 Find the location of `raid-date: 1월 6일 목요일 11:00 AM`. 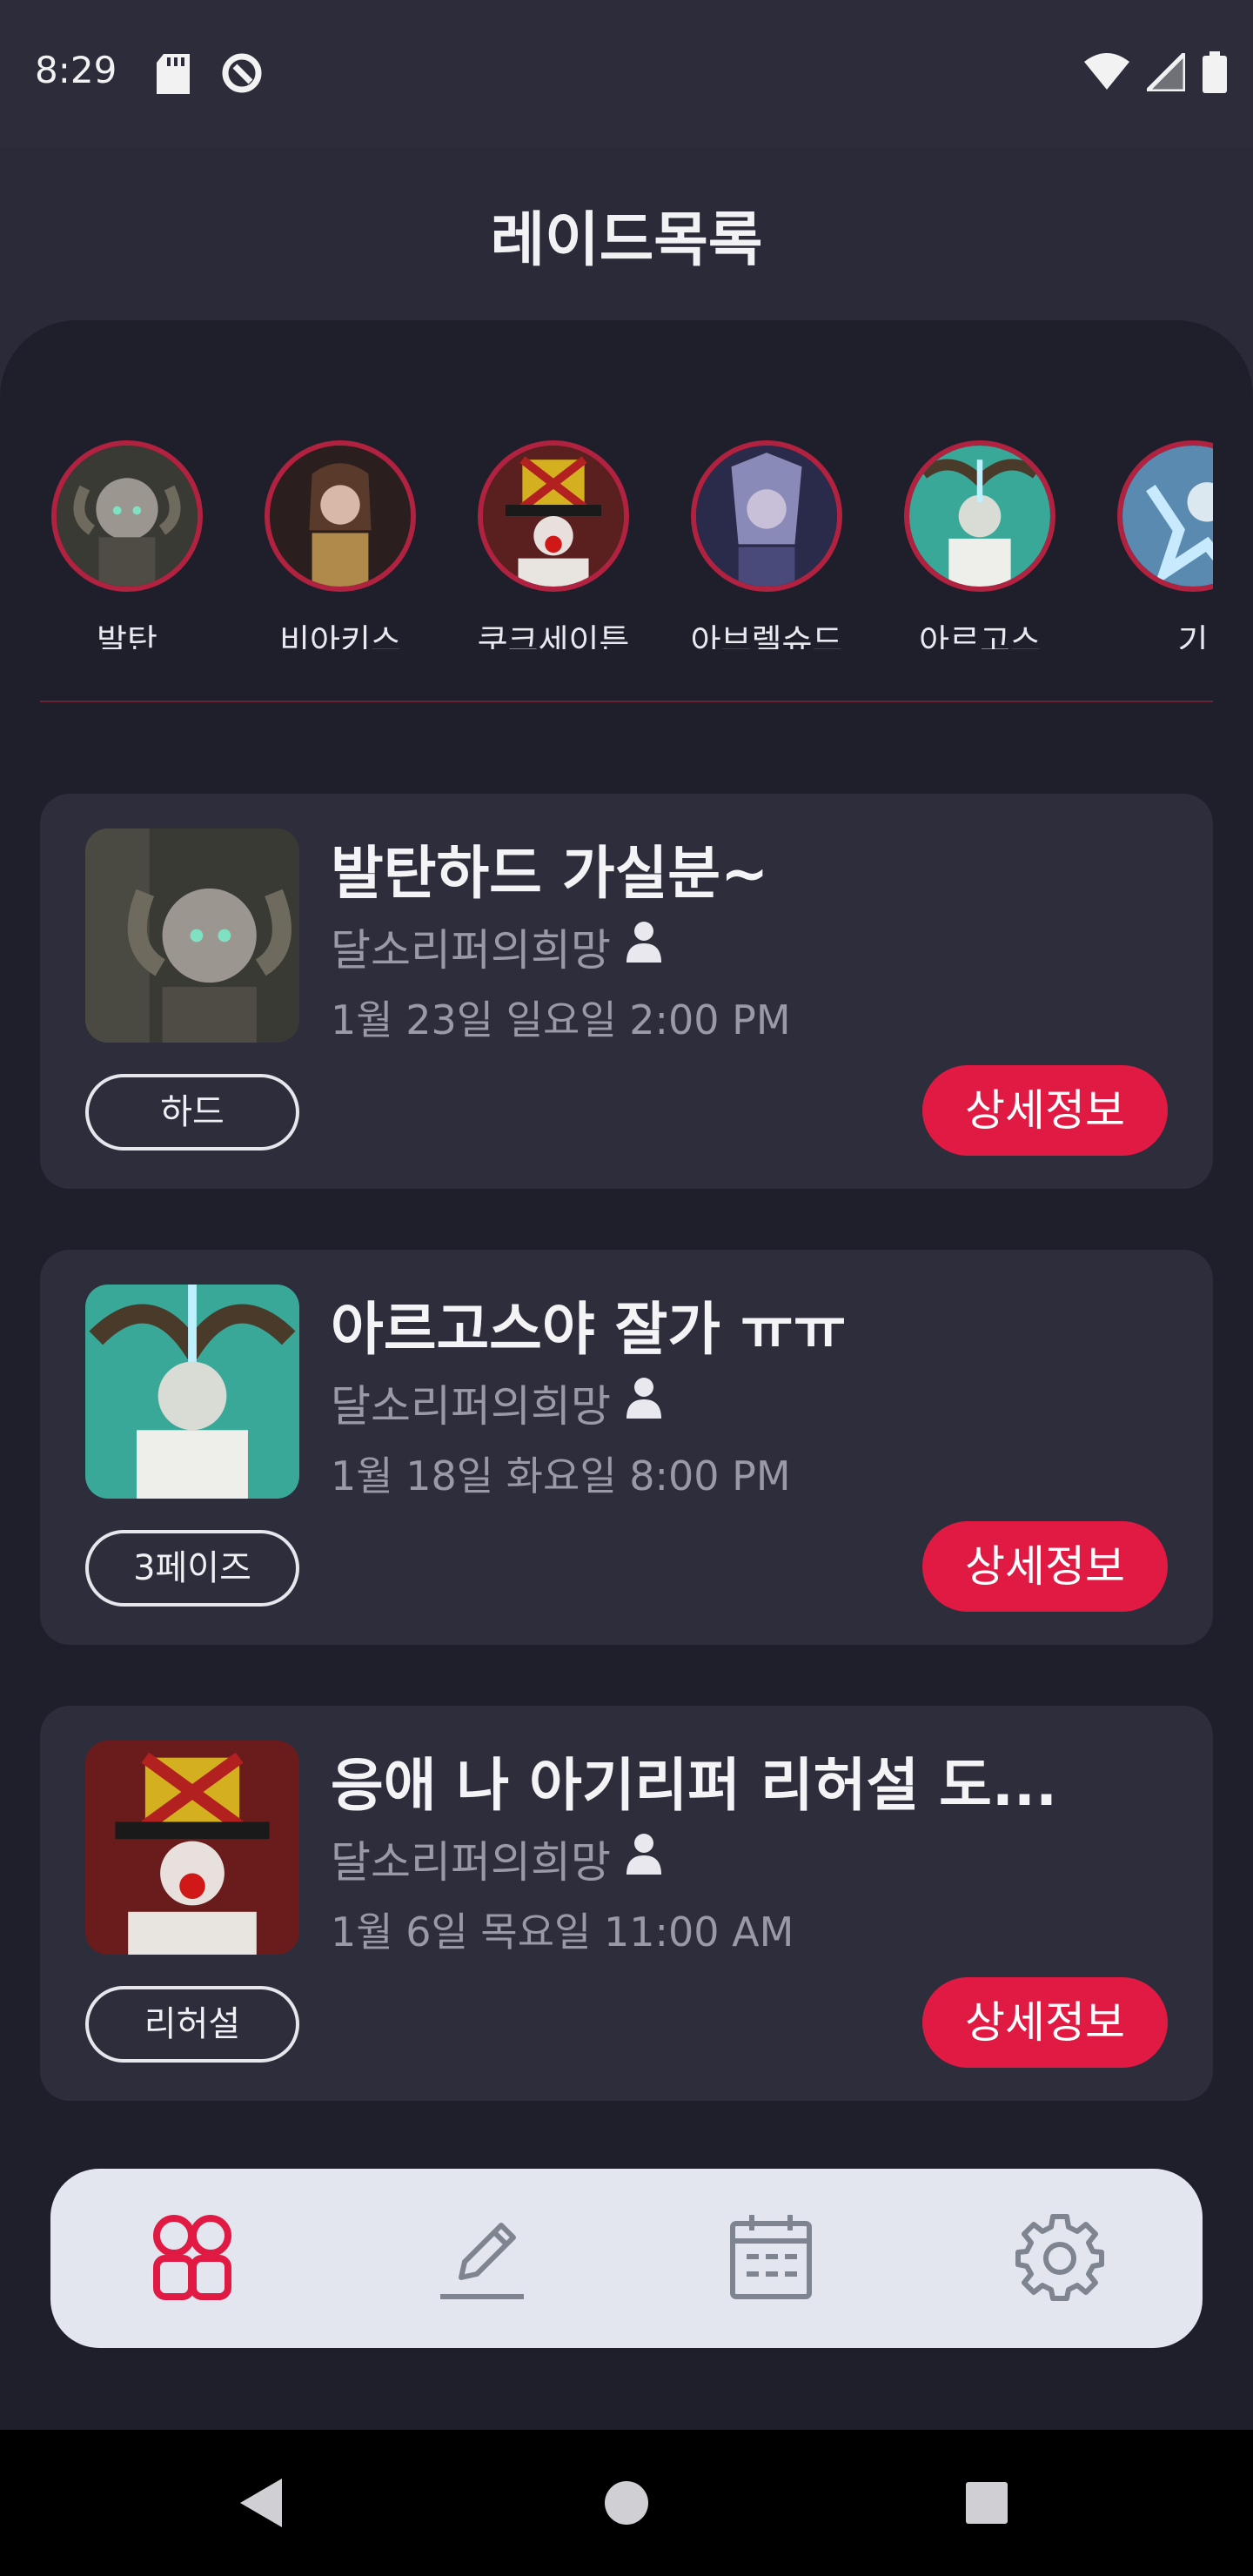

raid-date: 1월 6일 목요일 11:00 AM is located at coordinates (562, 1932).